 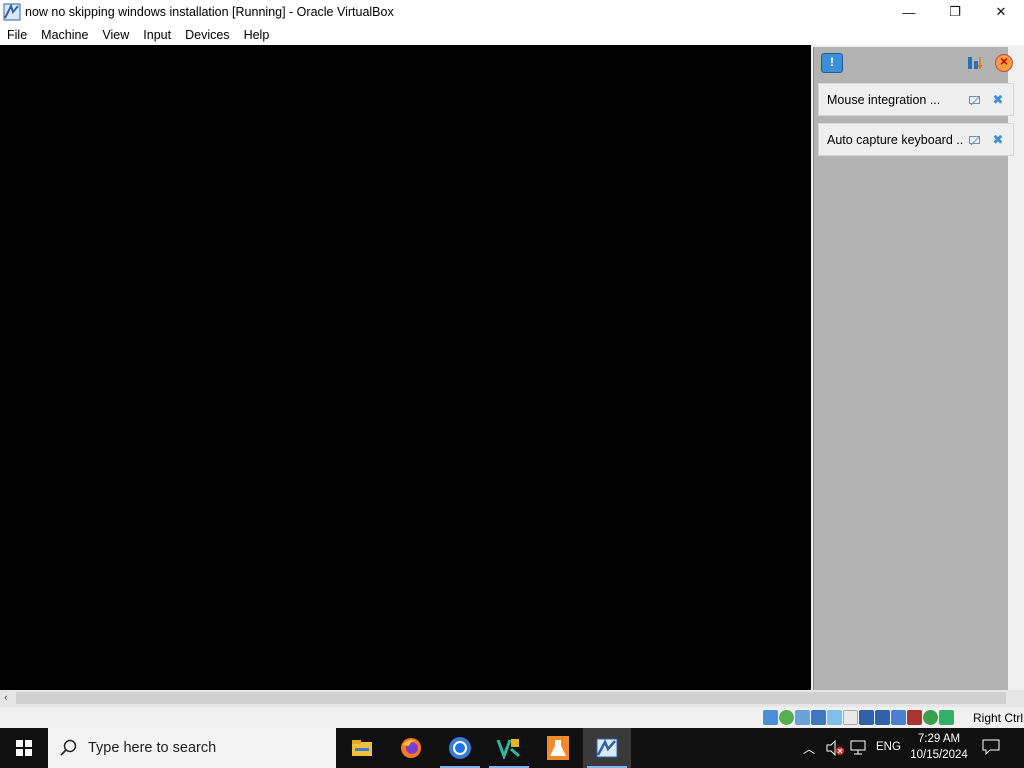 I want to click on host-key-label: Right Ctrl, so click(x=998, y=718).